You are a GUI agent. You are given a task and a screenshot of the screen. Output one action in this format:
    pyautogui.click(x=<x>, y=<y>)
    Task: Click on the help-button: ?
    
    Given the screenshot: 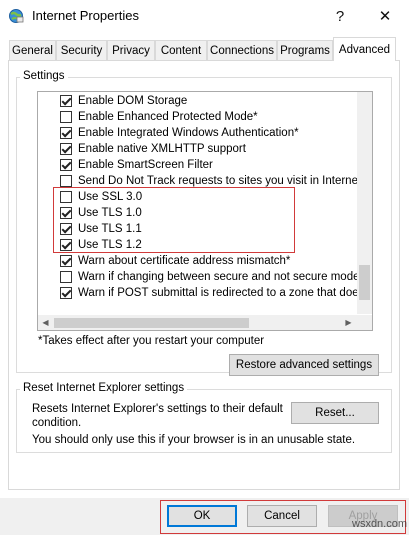 What is the action you would take?
    pyautogui.click(x=340, y=16)
    